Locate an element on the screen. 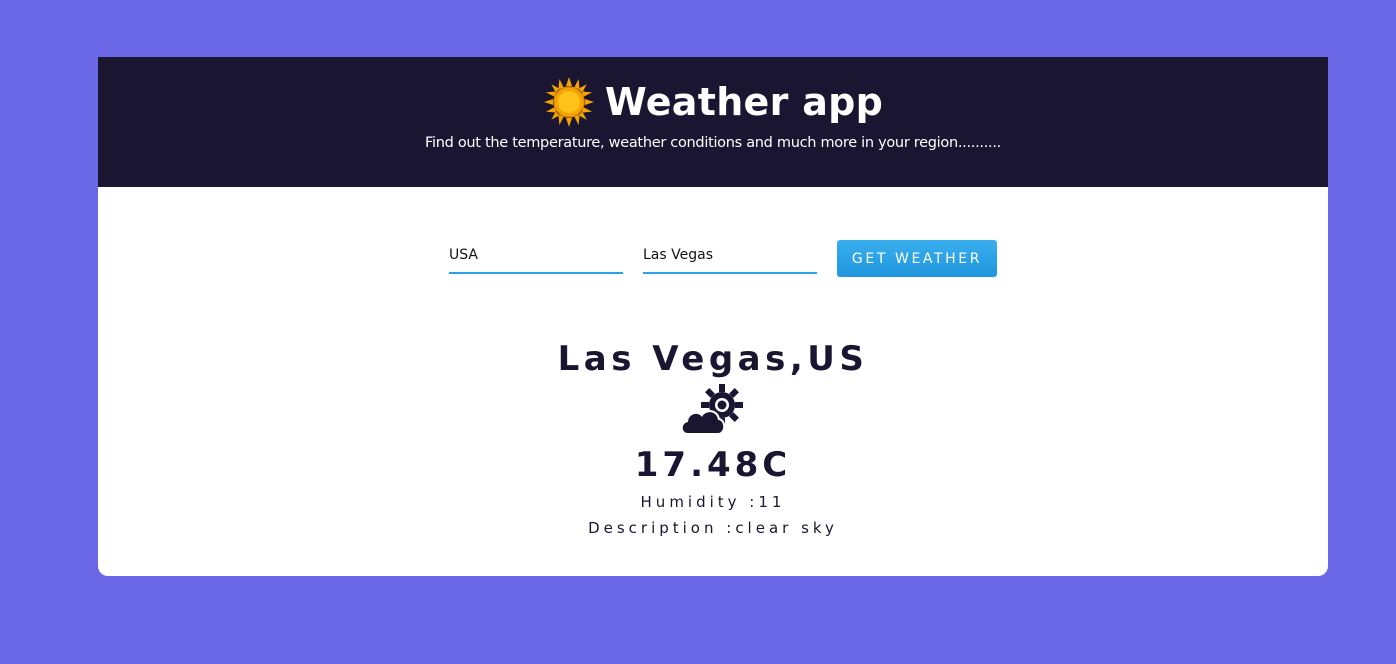  temperature: 17.48C is located at coordinates (713, 465).